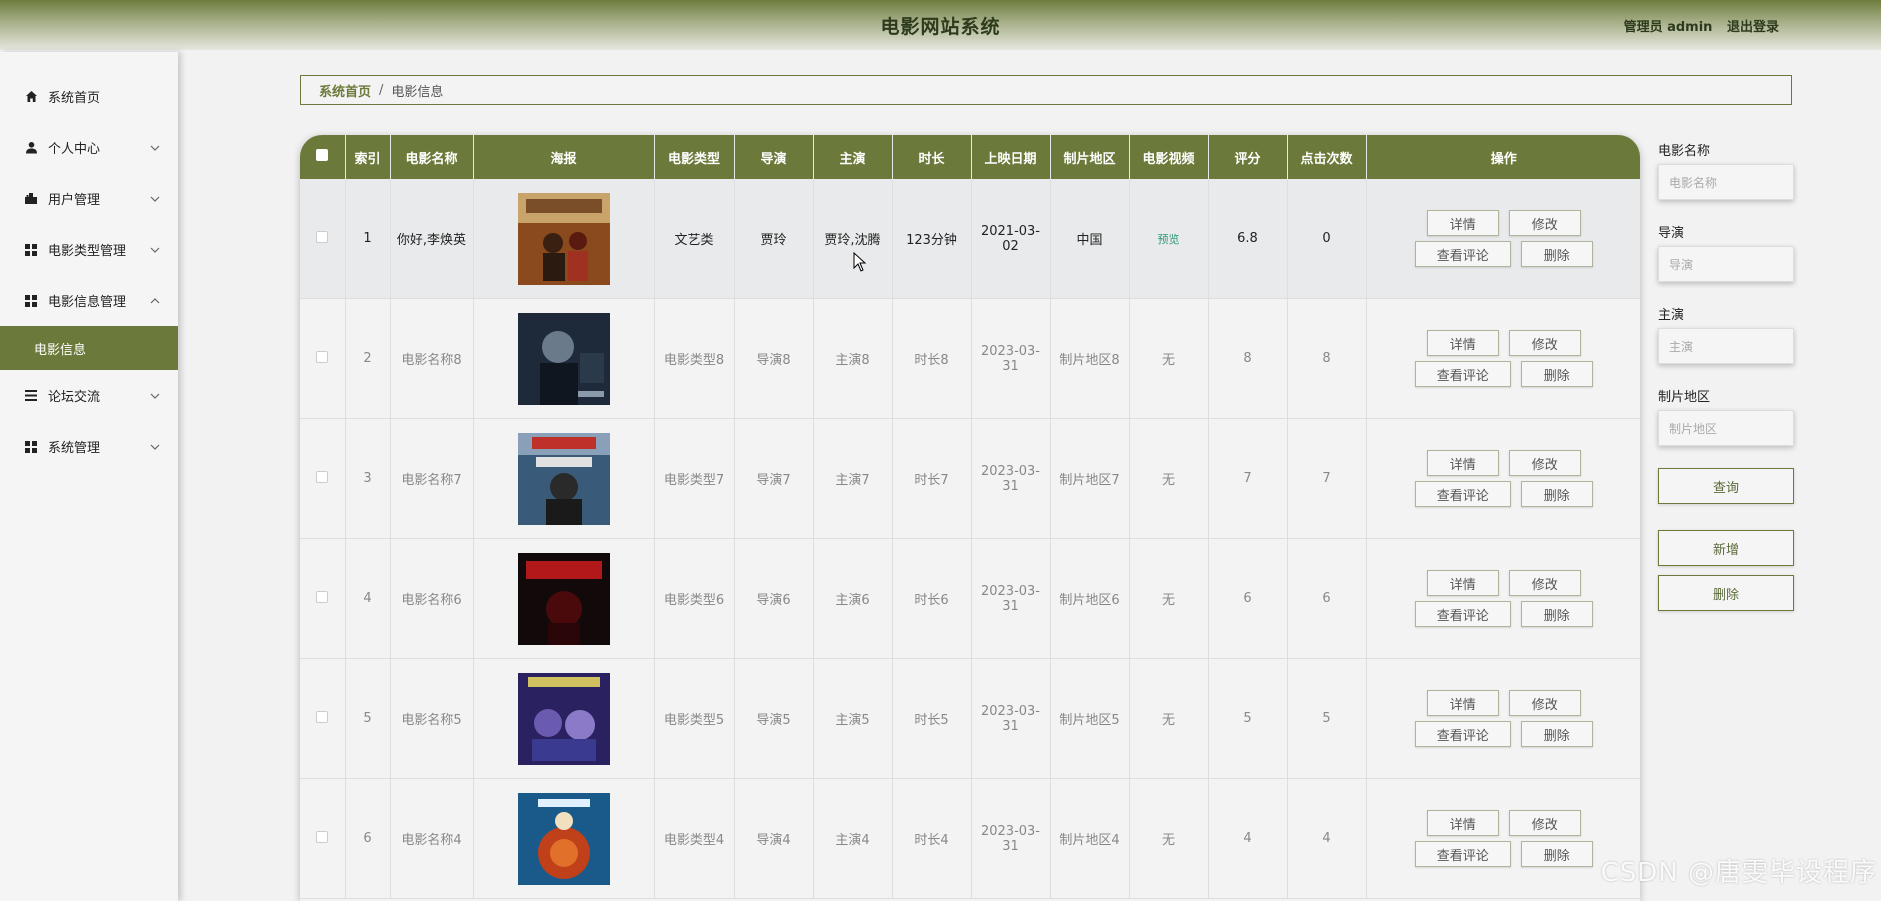  Describe the element at coordinates (1726, 486) in the screenshot. I see `query-button: 查询` at that location.